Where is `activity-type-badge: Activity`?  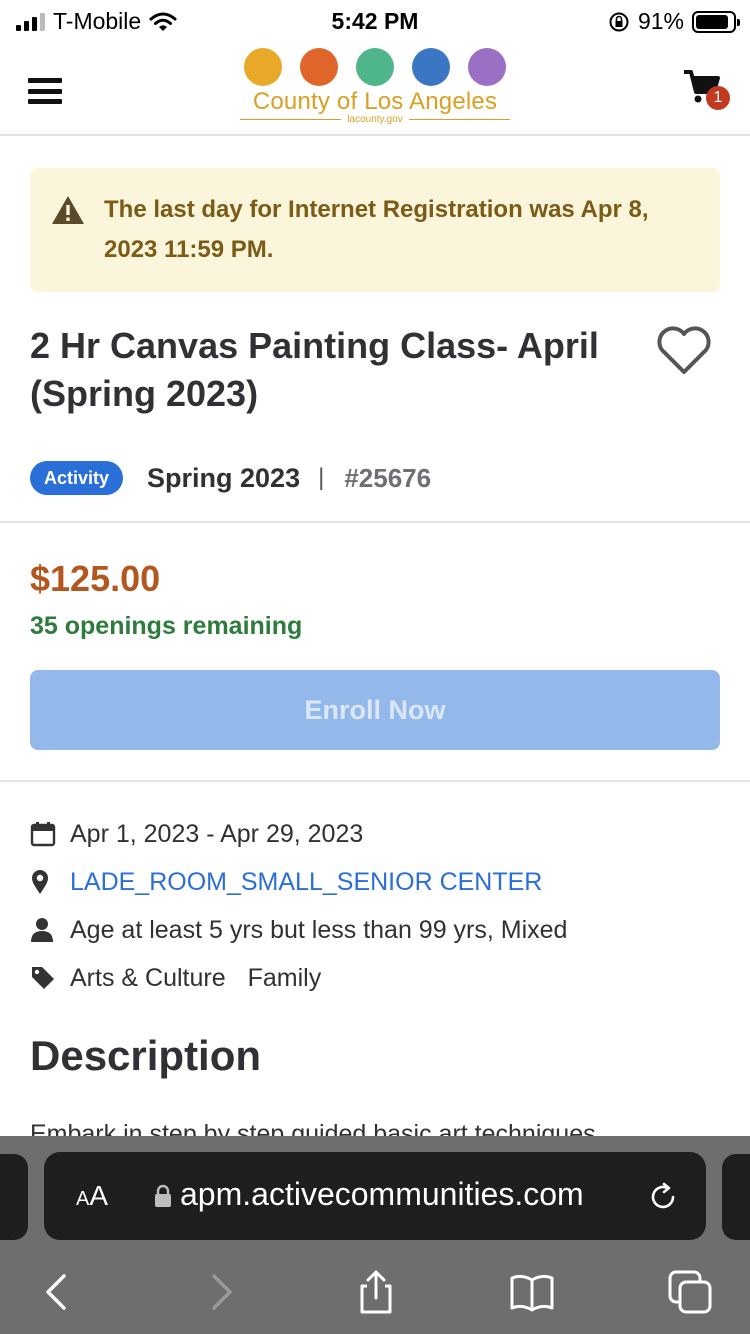 activity-type-badge: Activity is located at coordinates (77, 478).